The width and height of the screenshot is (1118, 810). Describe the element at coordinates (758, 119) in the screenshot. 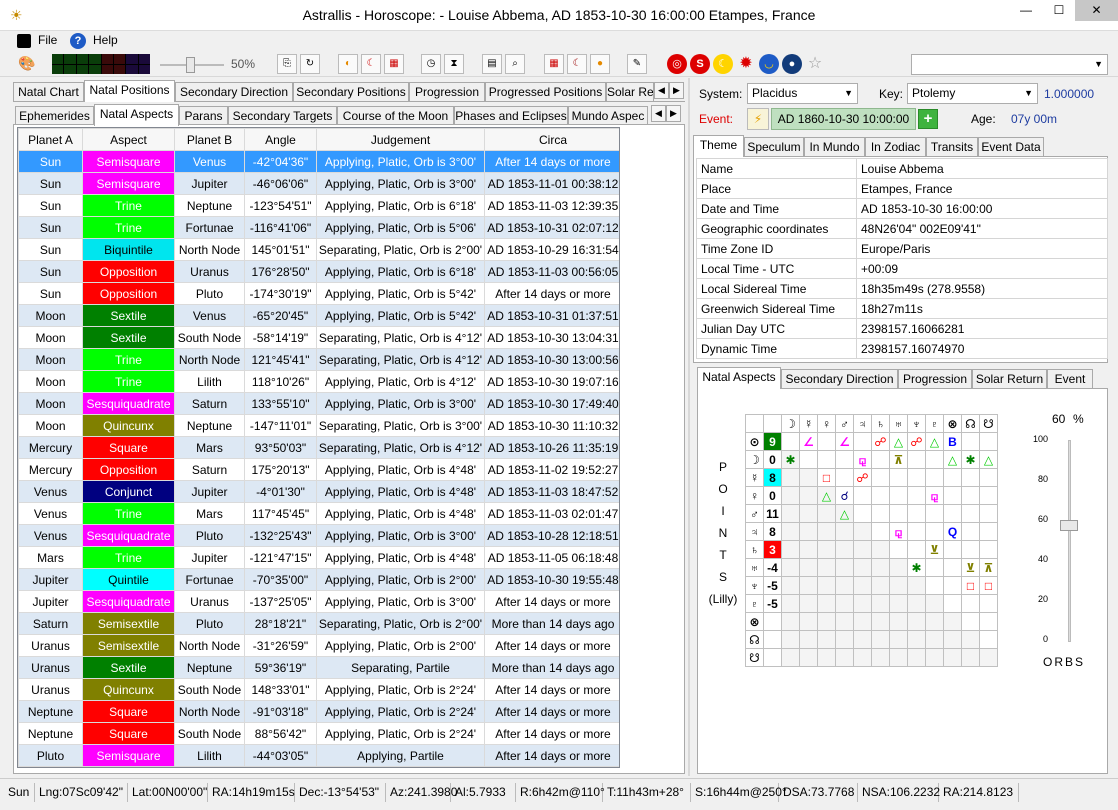

I see `lightning-icon: ⚡` at that location.